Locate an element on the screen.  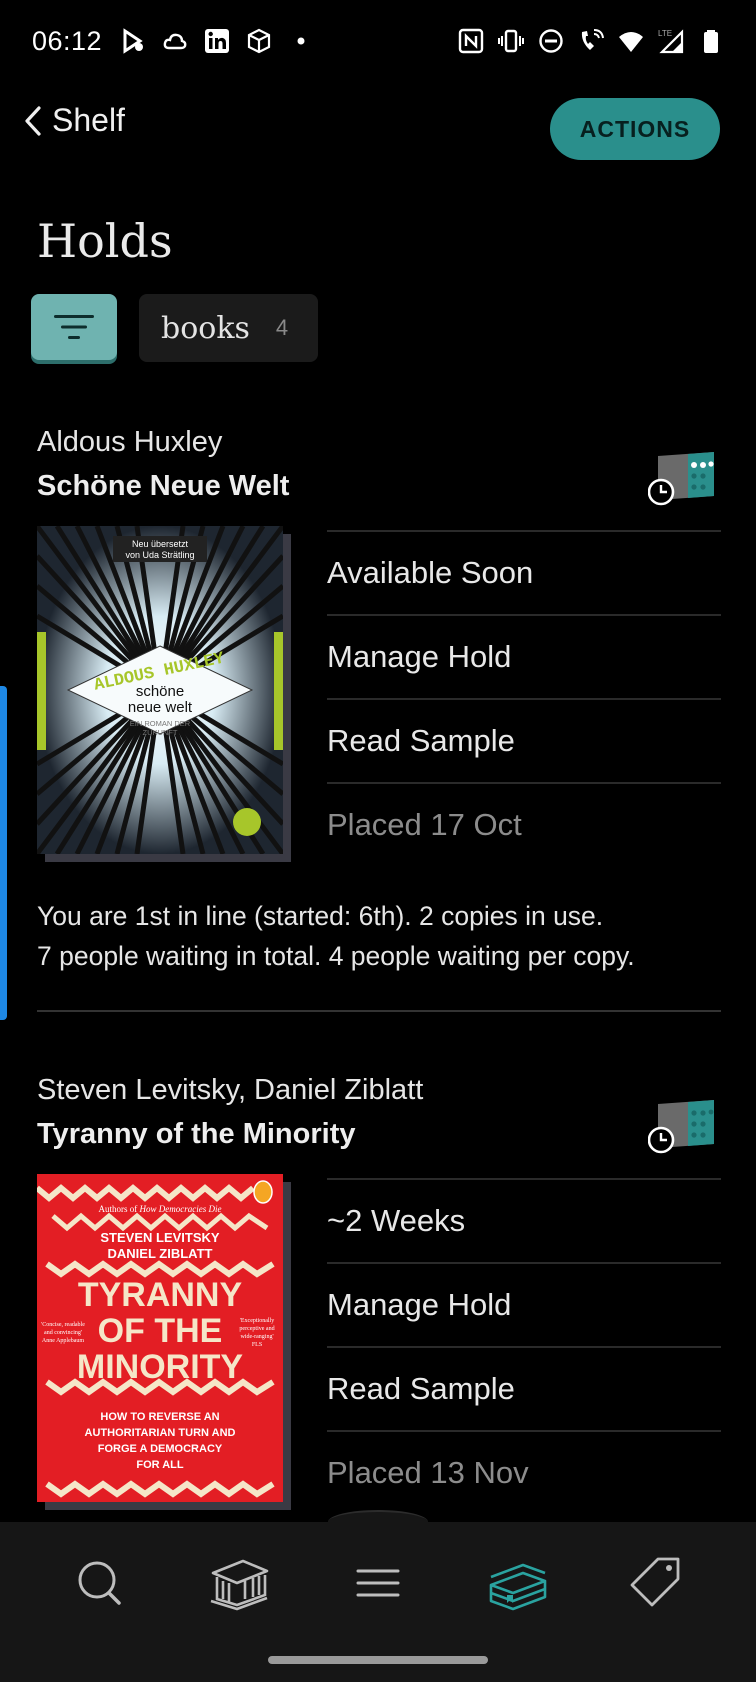
placed-date: Placed 13 Nov is located at coordinates (524, 1472).